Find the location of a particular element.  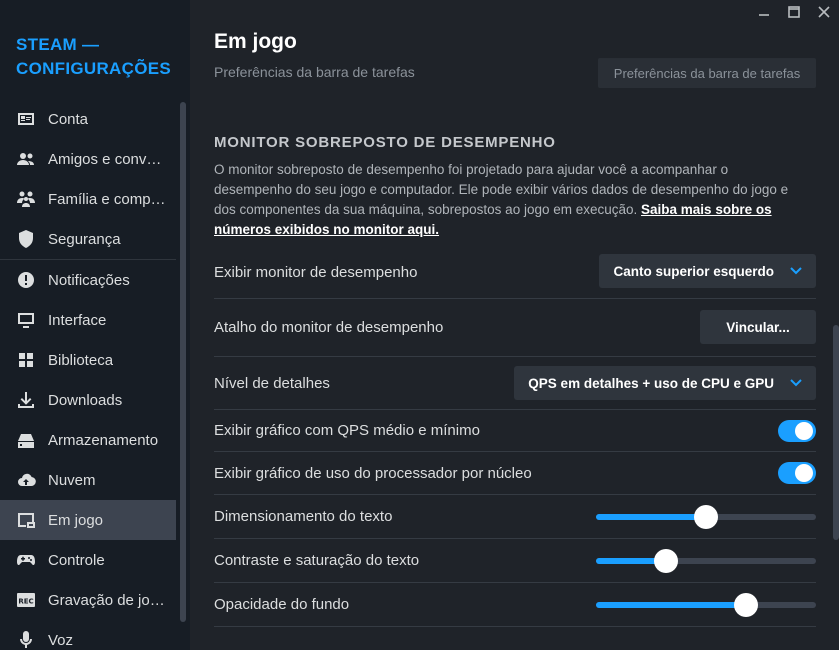

sidebar-item-família: Família e compartilhamento is located at coordinates (88, 199).